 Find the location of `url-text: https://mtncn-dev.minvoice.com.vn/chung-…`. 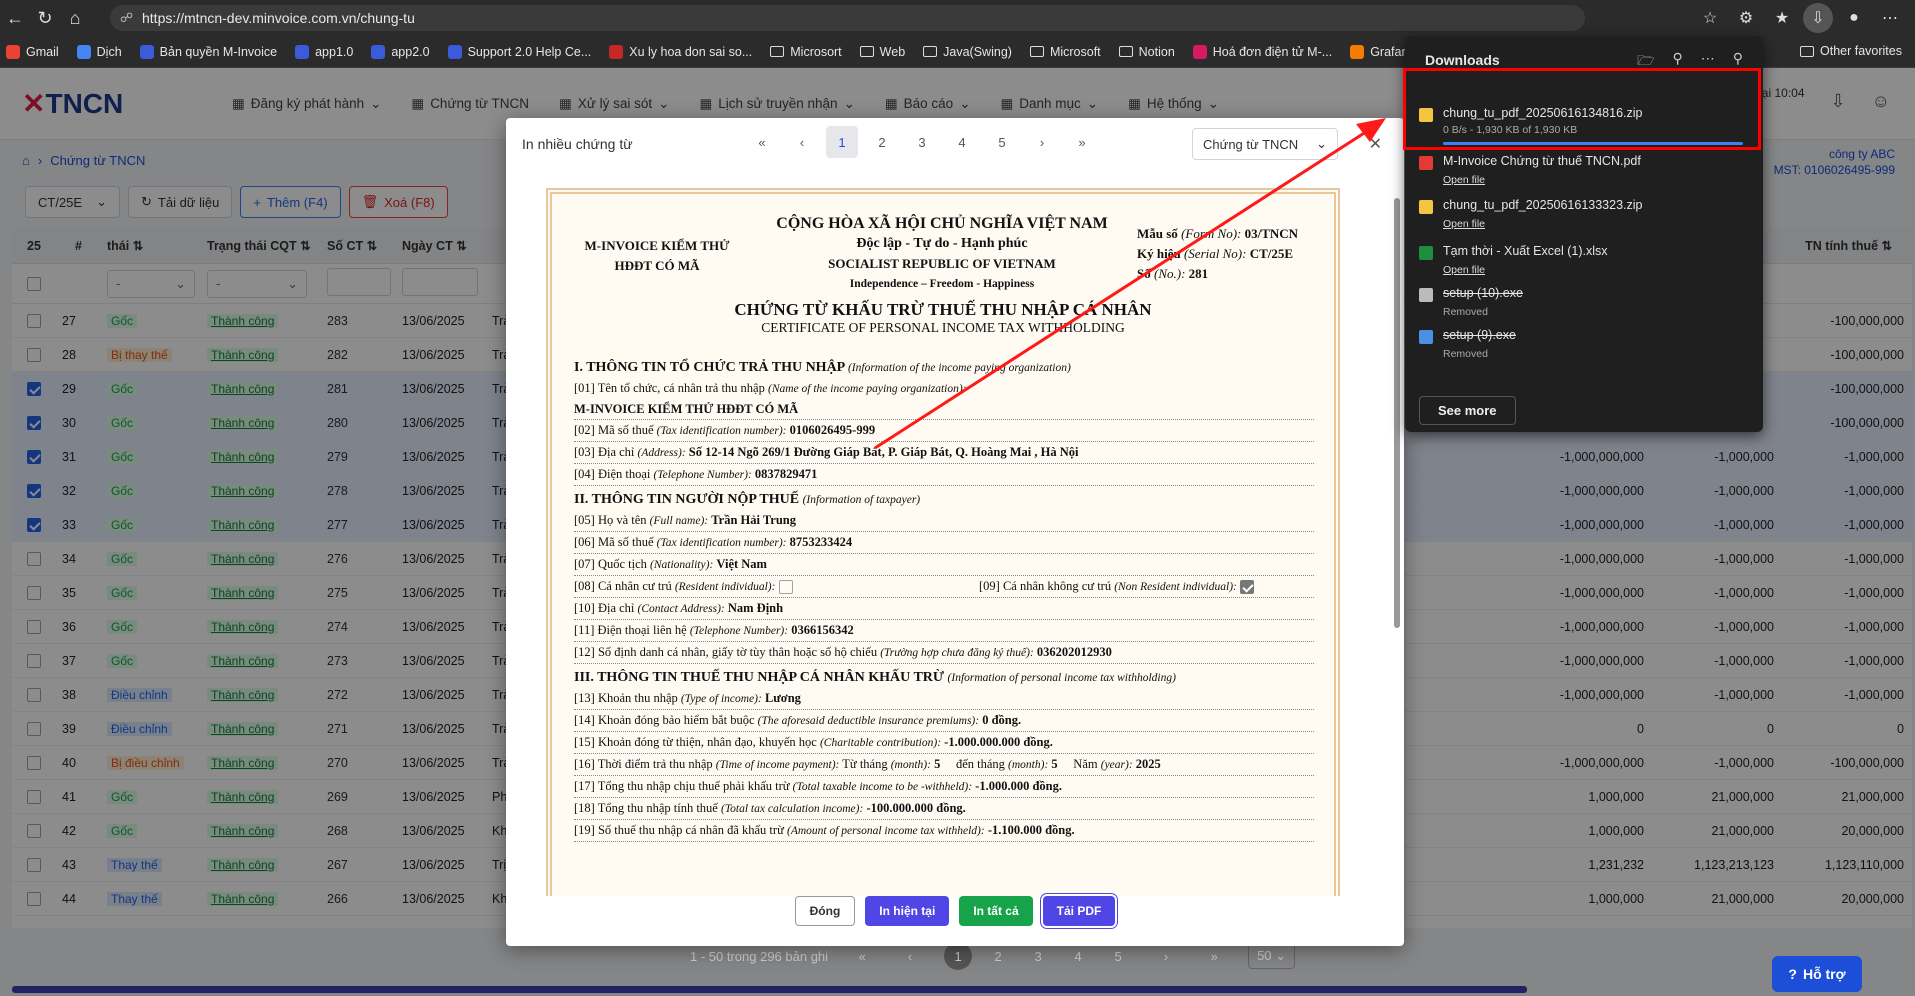

url-text: https://mtncn-dev.minvoice.com.vn/chung-… is located at coordinates (278, 18).